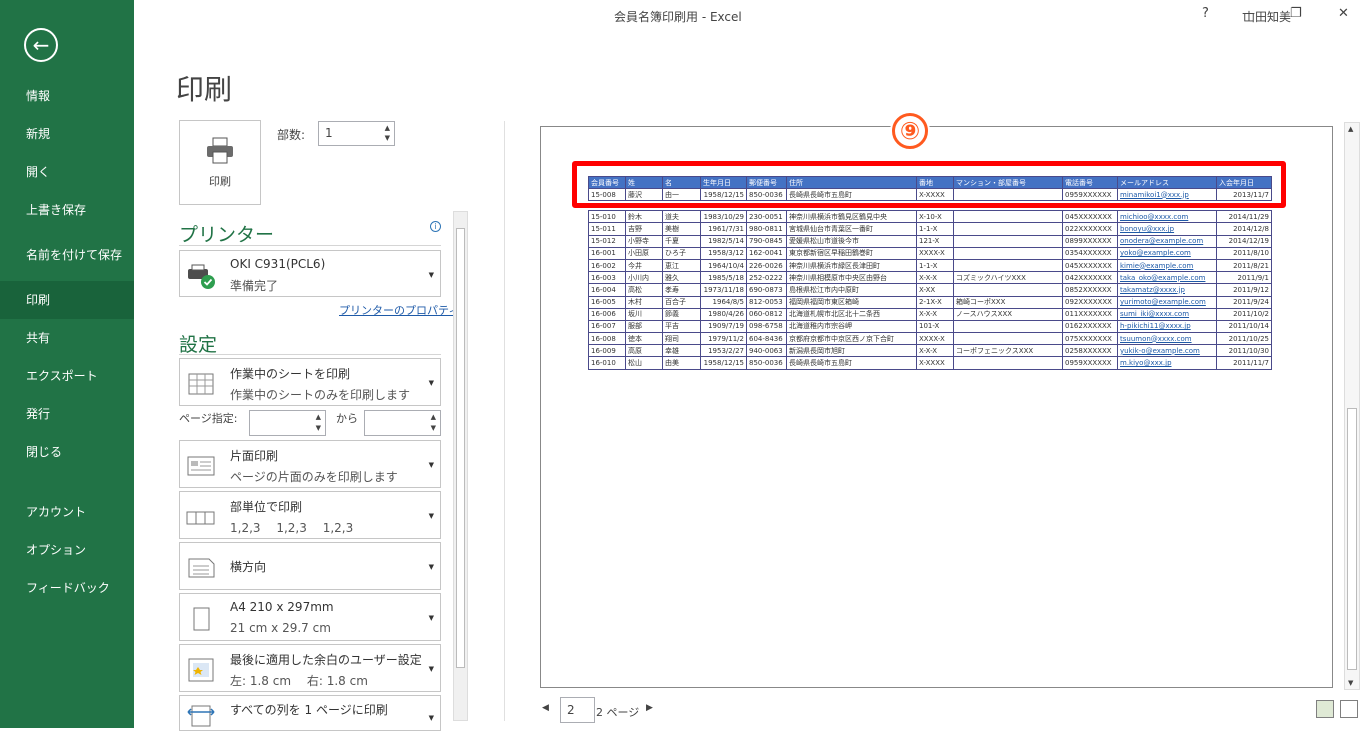 The image size is (1366, 731). Describe the element at coordinates (577, 710) in the screenshot. I see `current-page-input: 2` at that location.